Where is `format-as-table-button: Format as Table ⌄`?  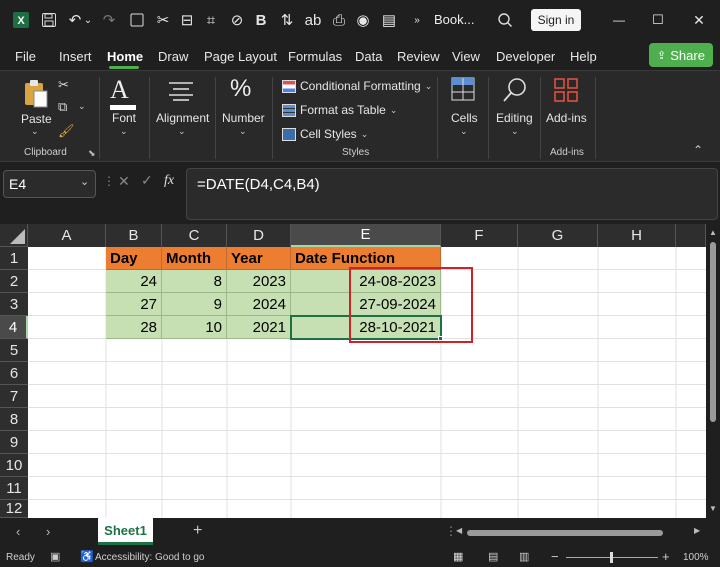 format-as-table-button: Format as Table ⌄ is located at coordinates (339, 110).